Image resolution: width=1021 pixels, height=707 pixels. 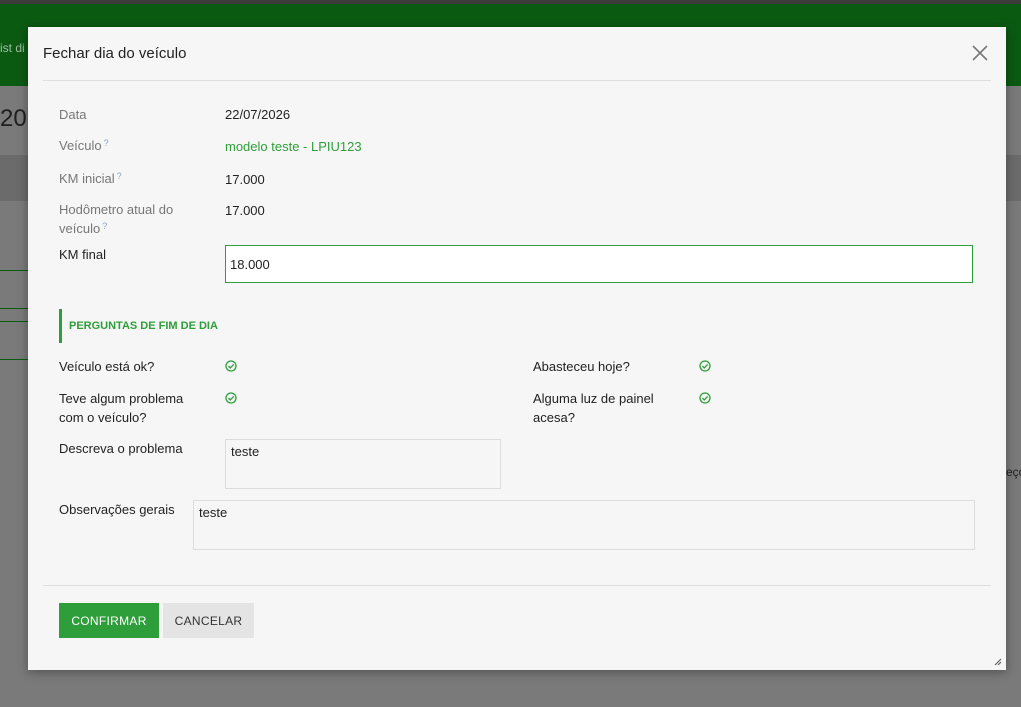 What do you see at coordinates (121, 398) in the screenshot?
I see `question-problema-line1: Teve algum problema` at bounding box center [121, 398].